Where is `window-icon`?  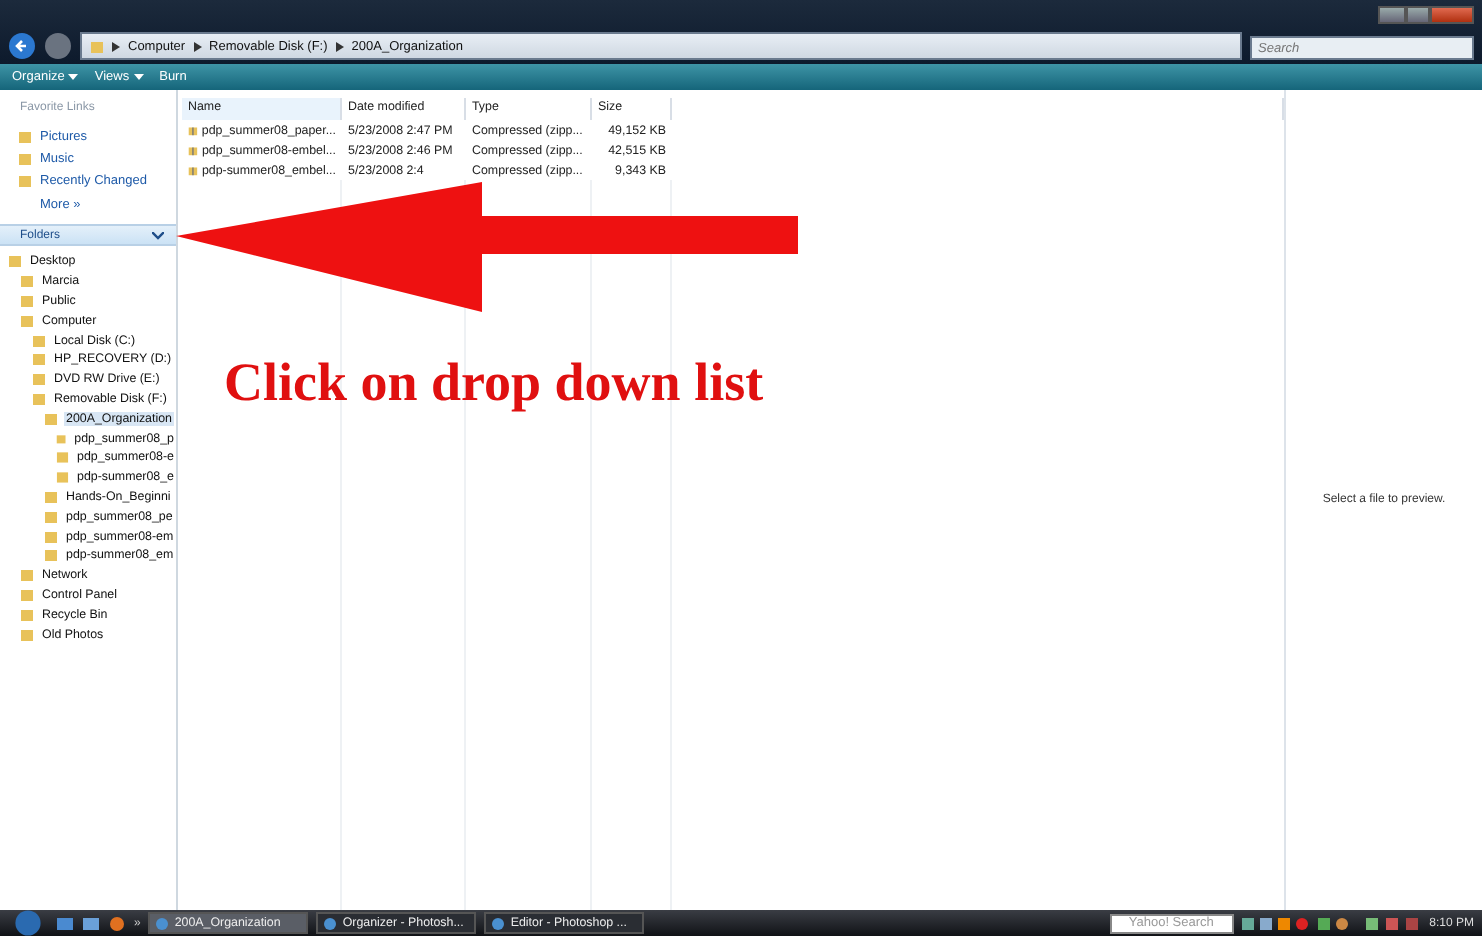
window-icon is located at coordinates (91, 923).